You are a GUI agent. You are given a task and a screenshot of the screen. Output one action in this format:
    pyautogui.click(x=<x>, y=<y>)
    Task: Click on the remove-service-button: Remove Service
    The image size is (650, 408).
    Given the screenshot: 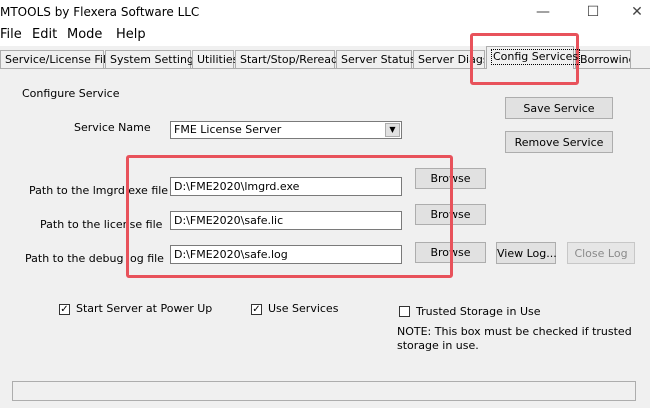 What is the action you would take?
    pyautogui.click(x=559, y=142)
    